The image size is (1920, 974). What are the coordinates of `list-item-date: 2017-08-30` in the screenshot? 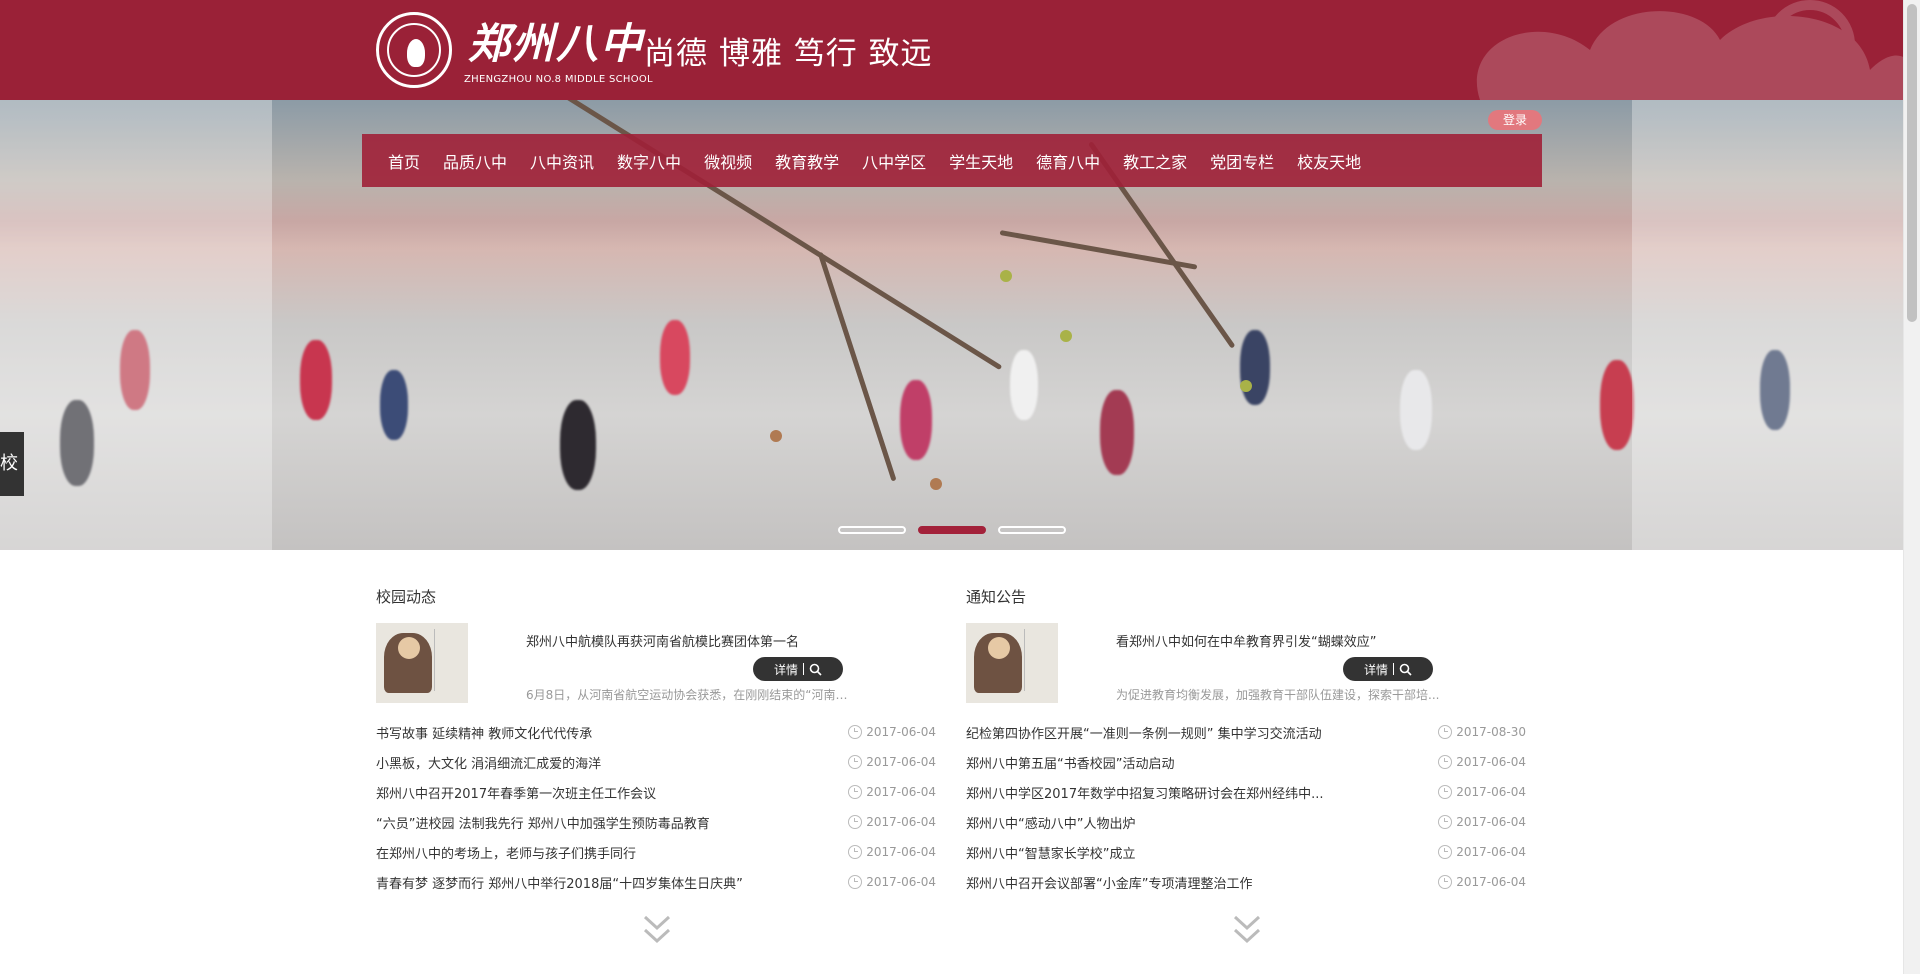 It's located at (1482, 732).